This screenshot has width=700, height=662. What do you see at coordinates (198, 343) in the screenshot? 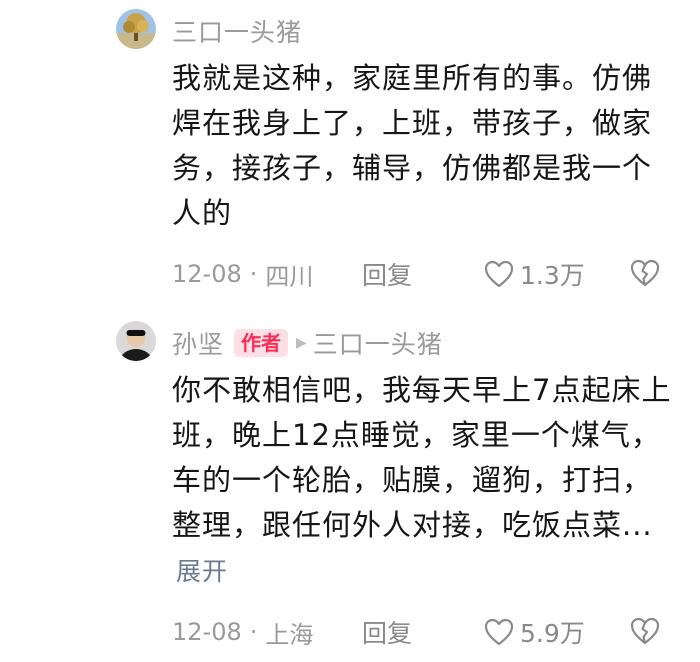
I see `username: 孙坚` at bounding box center [198, 343].